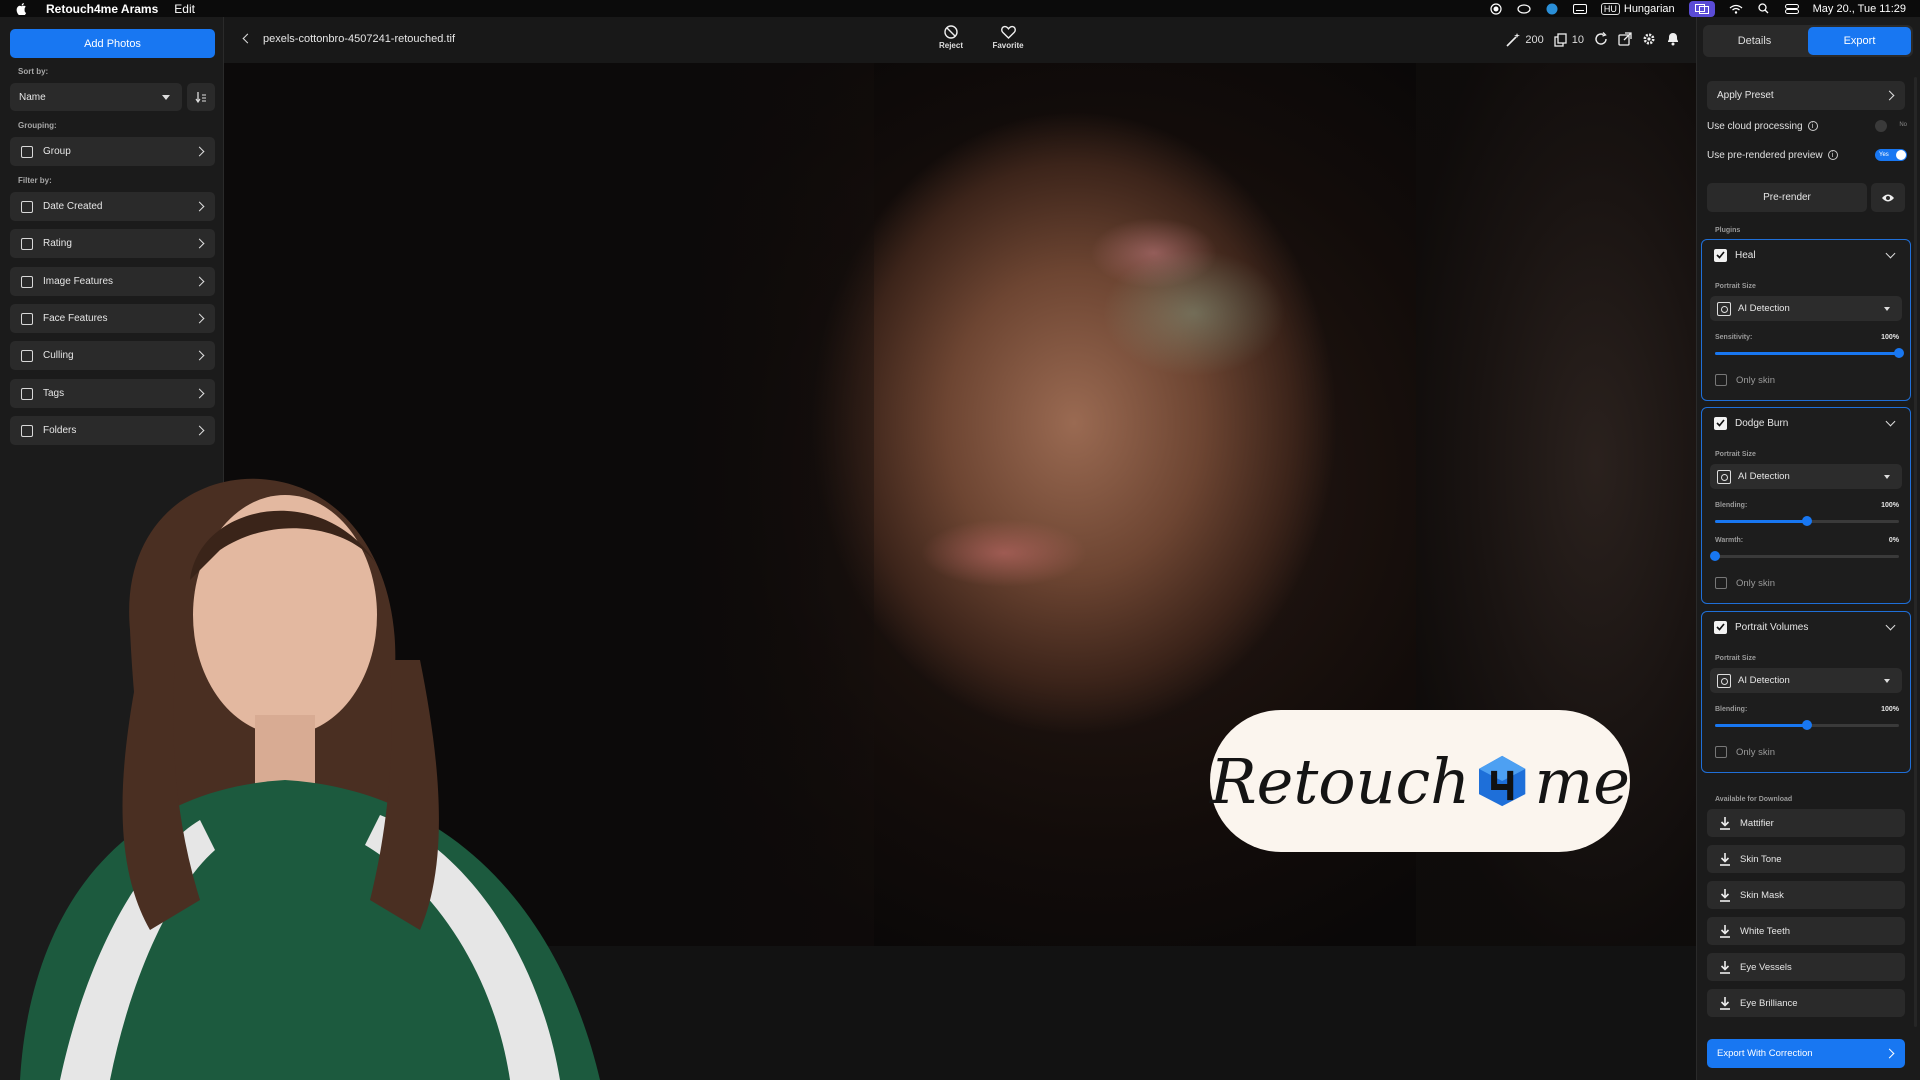  I want to click on creative-cloud-icon, so click(1524, 9).